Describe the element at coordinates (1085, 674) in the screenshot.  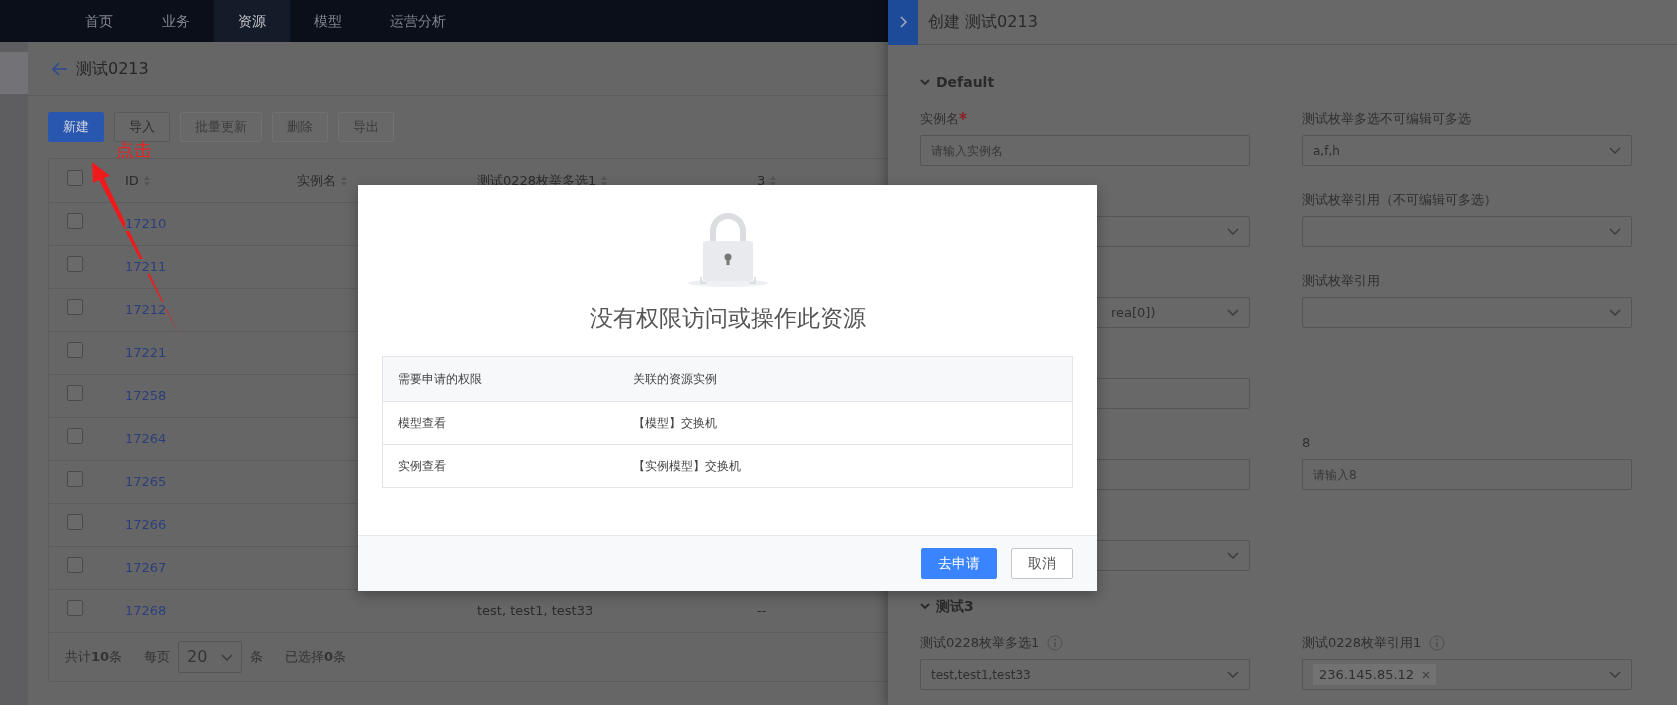
I see `select-field: test,test1,test33` at that location.